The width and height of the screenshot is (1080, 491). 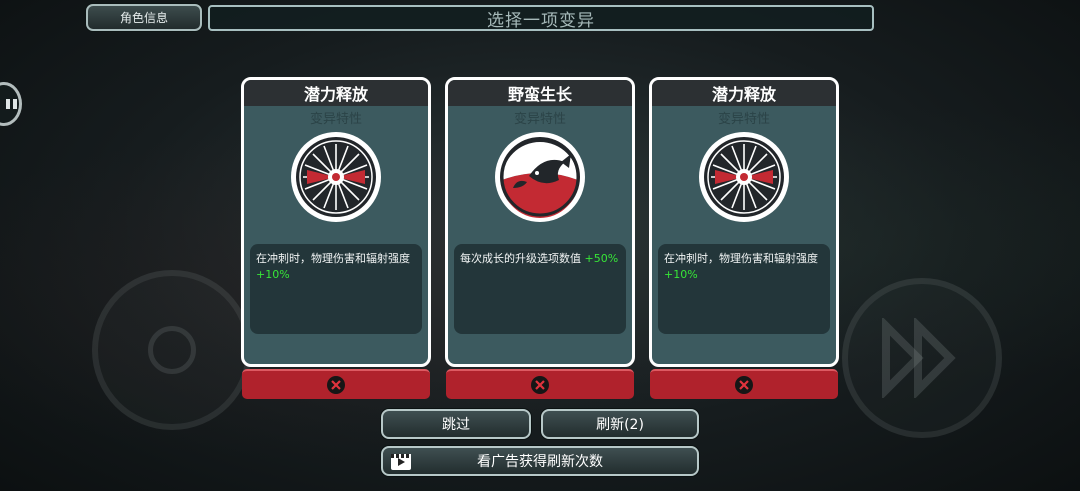 I want to click on skip-button: 跳过, so click(x=456, y=424).